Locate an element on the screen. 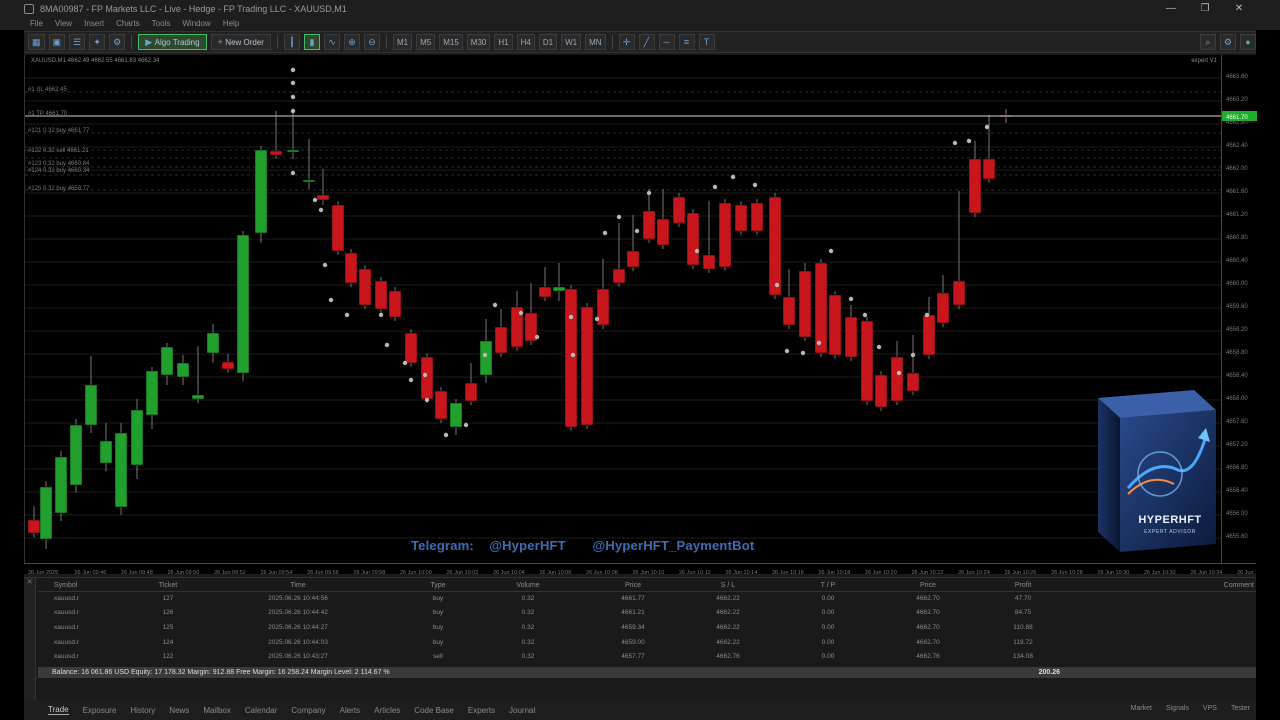 This screenshot has width=1280, height=720. line-chart-button: ∿ is located at coordinates (331, 42).